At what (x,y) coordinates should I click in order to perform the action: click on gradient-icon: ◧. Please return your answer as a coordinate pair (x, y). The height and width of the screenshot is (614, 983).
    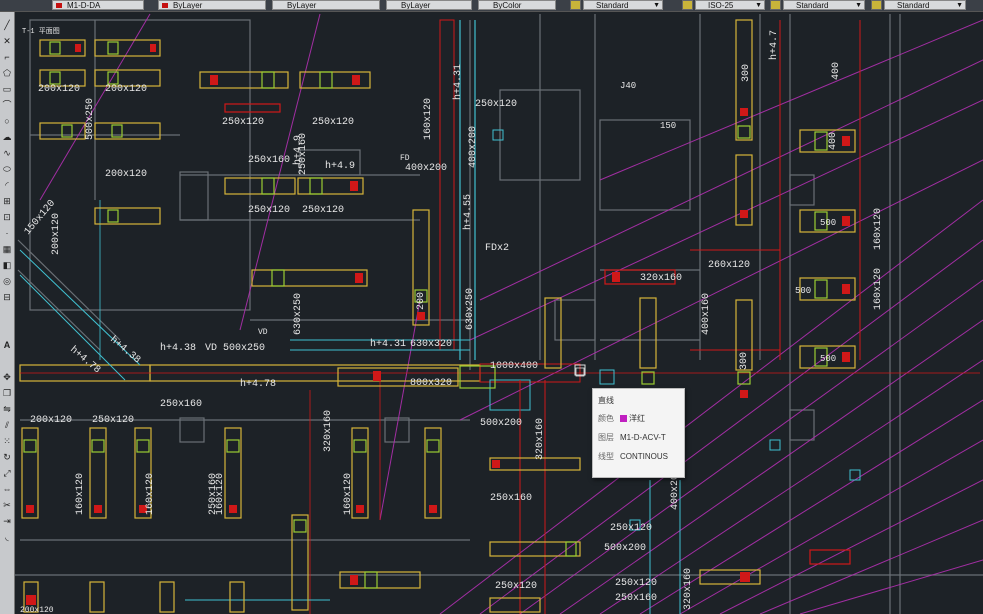
    Looking at the image, I should click on (7, 265).